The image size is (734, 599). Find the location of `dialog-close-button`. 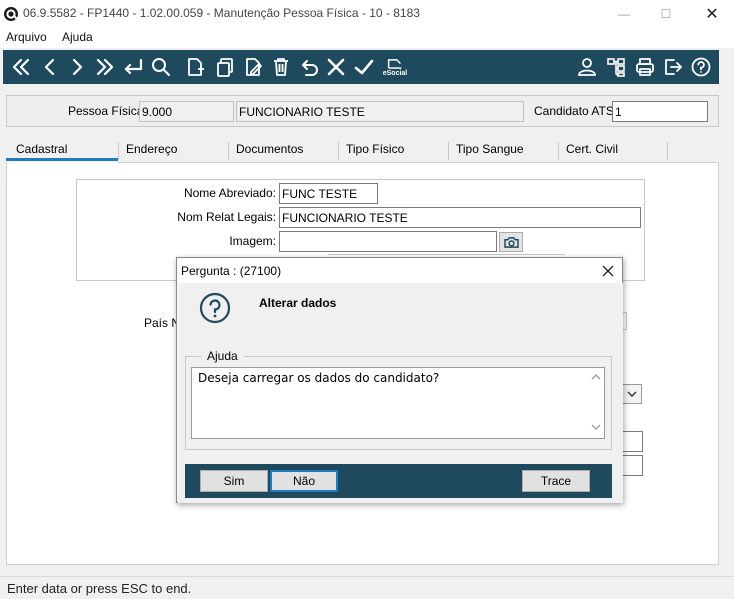

dialog-close-button is located at coordinates (608, 271).